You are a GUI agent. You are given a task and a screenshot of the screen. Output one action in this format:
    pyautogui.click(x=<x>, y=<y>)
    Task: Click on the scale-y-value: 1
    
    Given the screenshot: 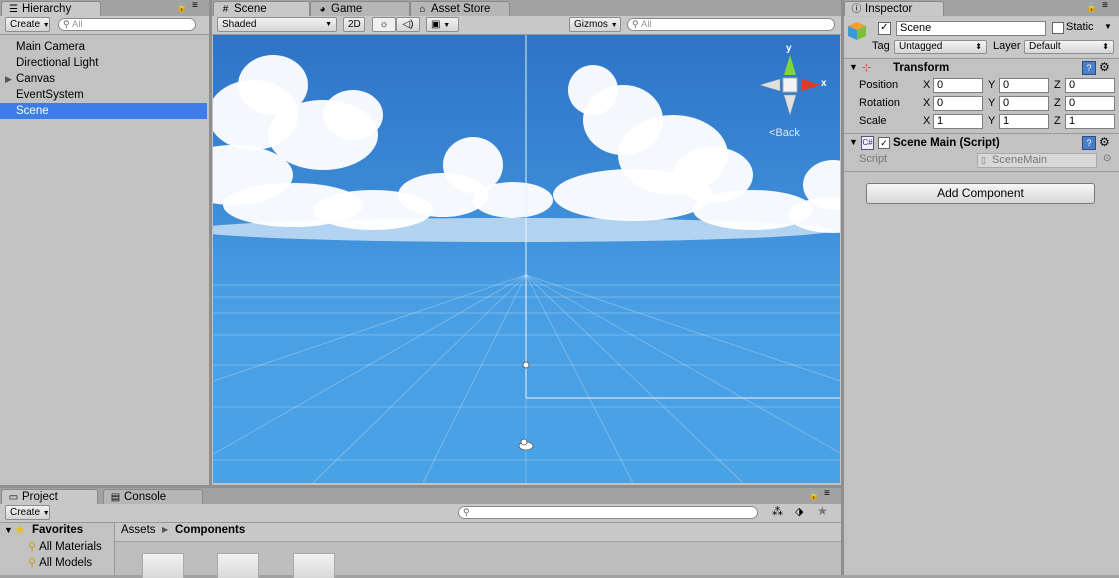 What is the action you would take?
    pyautogui.click(x=1006, y=121)
    